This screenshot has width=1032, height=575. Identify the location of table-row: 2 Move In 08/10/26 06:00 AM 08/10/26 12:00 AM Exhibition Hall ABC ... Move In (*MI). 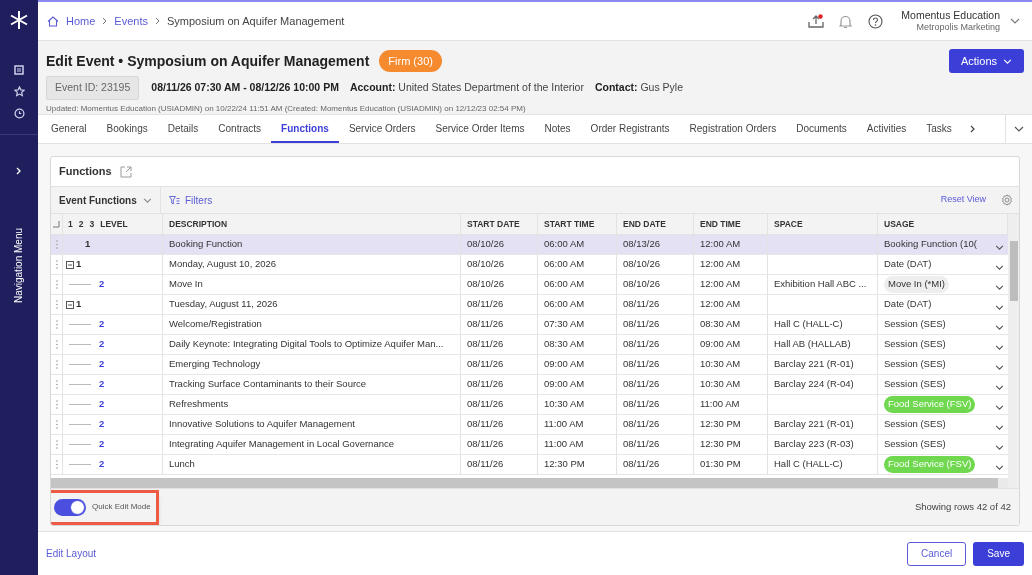
(529, 285).